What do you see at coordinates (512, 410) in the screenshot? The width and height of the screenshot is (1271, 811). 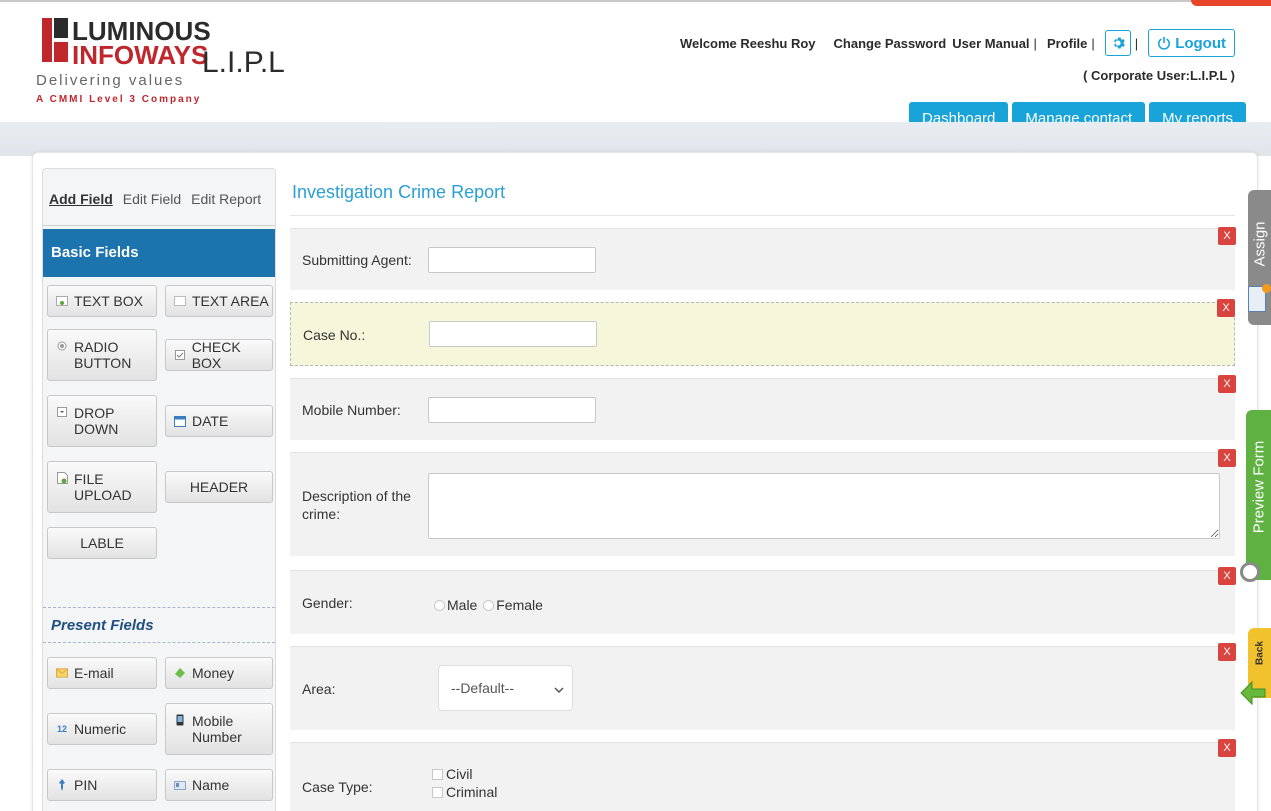 I see `mobile-number-input` at bounding box center [512, 410].